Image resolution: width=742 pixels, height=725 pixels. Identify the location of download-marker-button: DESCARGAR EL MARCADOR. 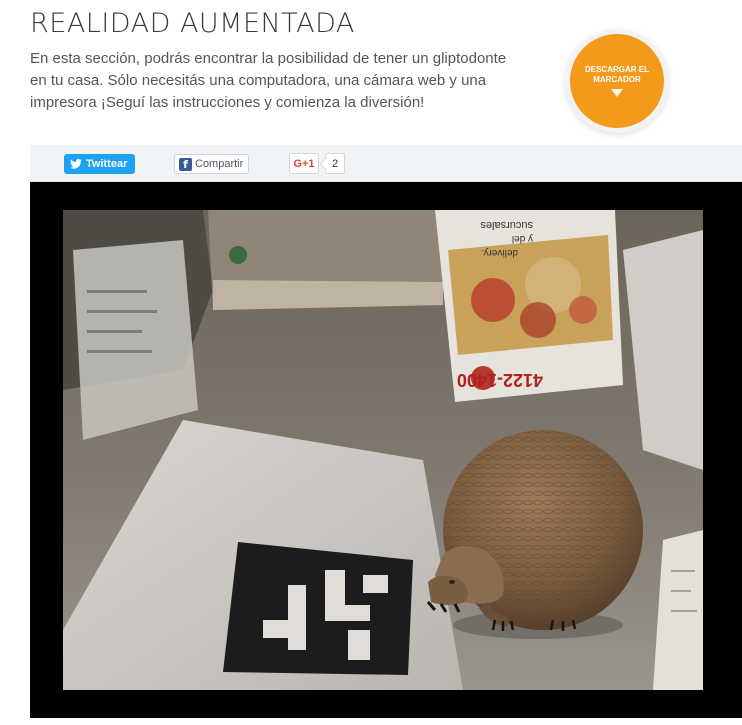
(617, 81).